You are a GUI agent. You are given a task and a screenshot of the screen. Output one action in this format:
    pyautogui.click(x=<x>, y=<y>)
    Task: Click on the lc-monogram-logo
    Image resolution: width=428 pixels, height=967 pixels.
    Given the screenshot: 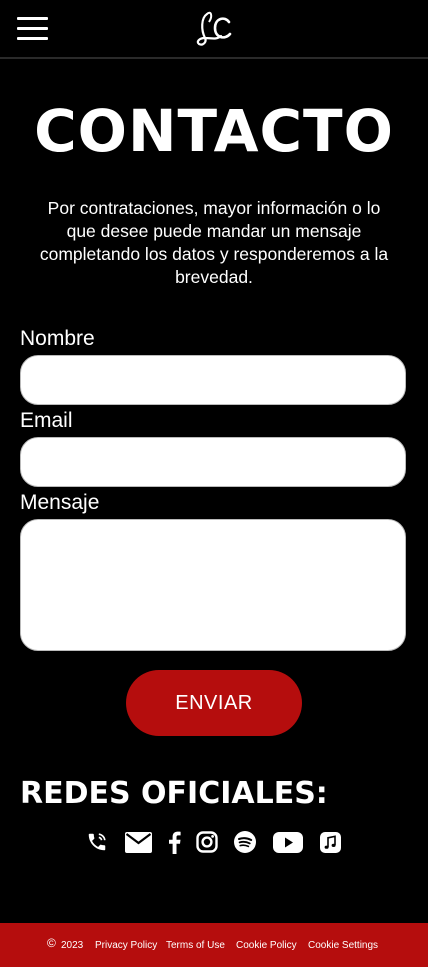 What is the action you would take?
    pyautogui.click(x=213, y=29)
    